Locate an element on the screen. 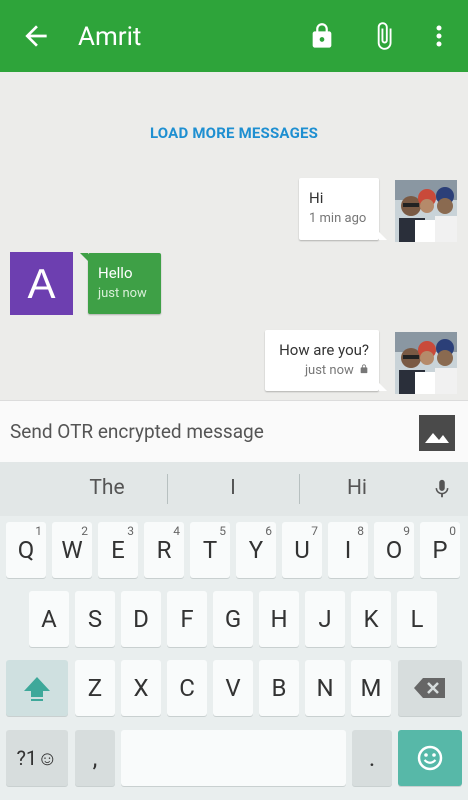 The height and width of the screenshot is (800, 468). key-h: H is located at coordinates (279, 619).